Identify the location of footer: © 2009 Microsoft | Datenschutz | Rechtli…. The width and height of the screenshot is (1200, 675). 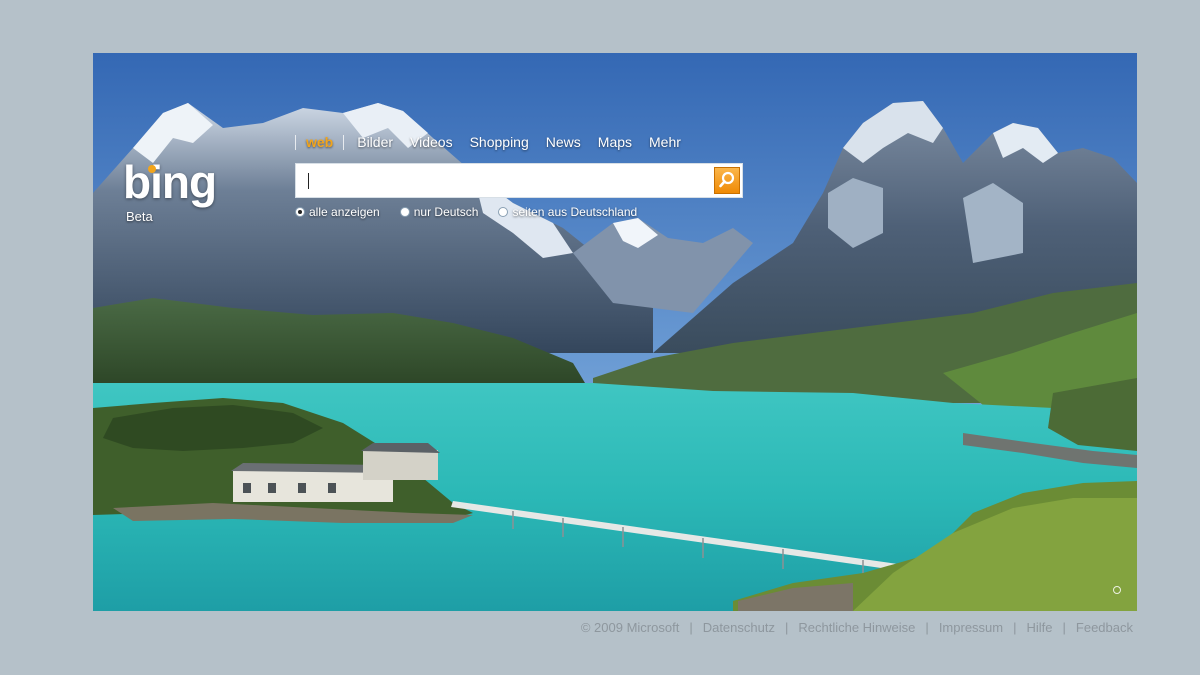
(613, 627).